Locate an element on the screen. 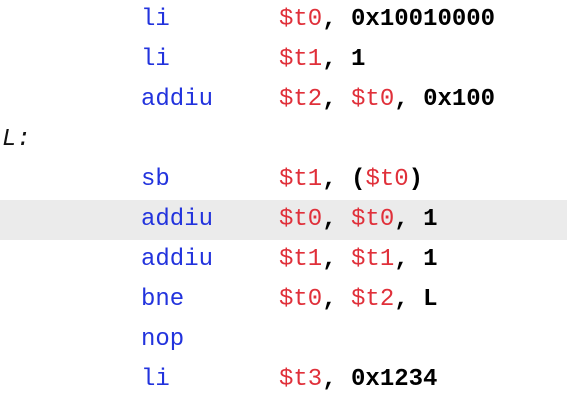 Image resolution: width=567 pixels, height=409 pixels. code-line: bne $t0, $t2, L is located at coordinates (283, 300).